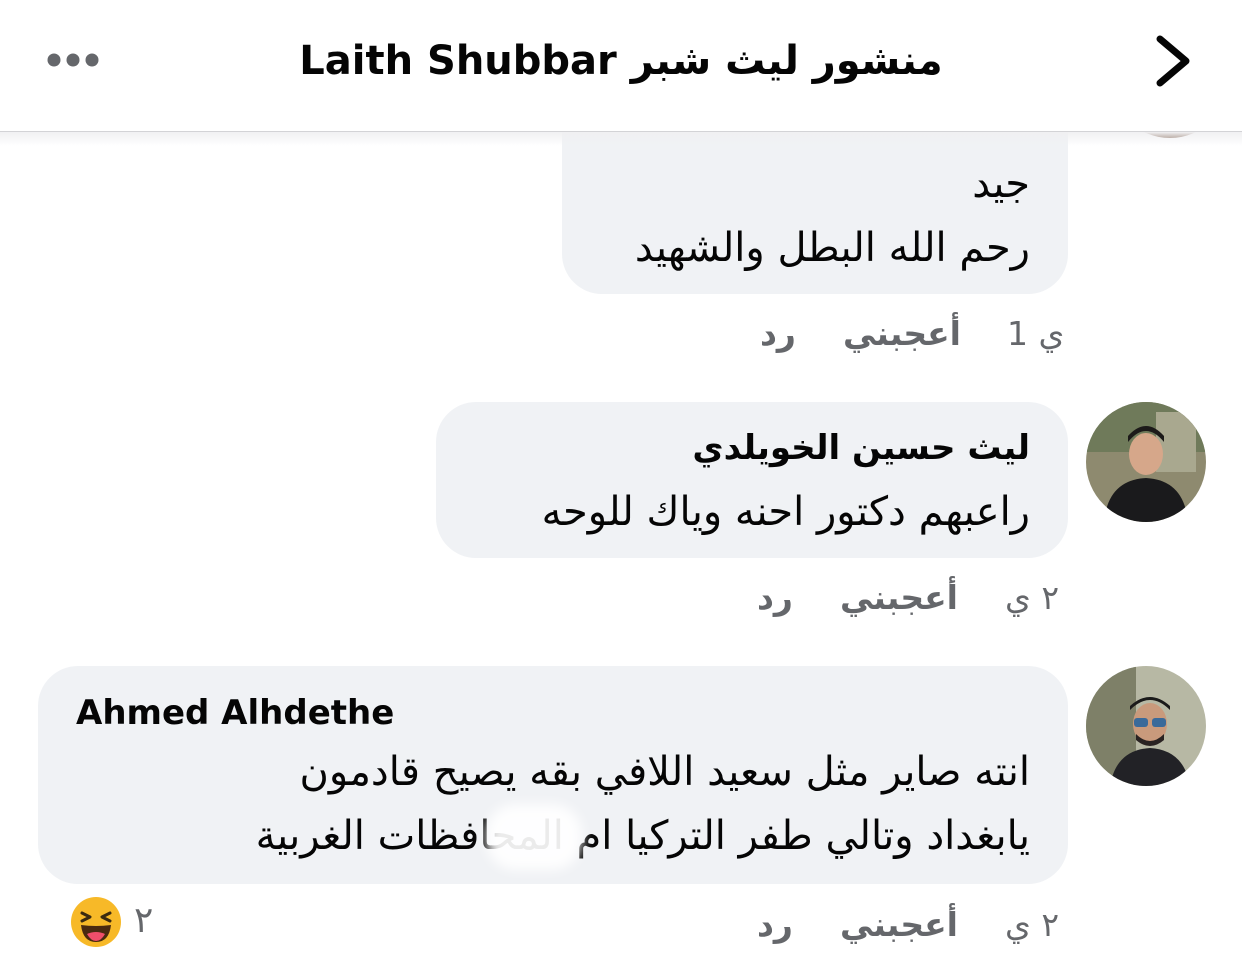 The width and height of the screenshot is (1242, 980). Describe the element at coordinates (621, 61) in the screenshot. I see `page-title: منشور ليث شبر Laith Shubbar` at that location.